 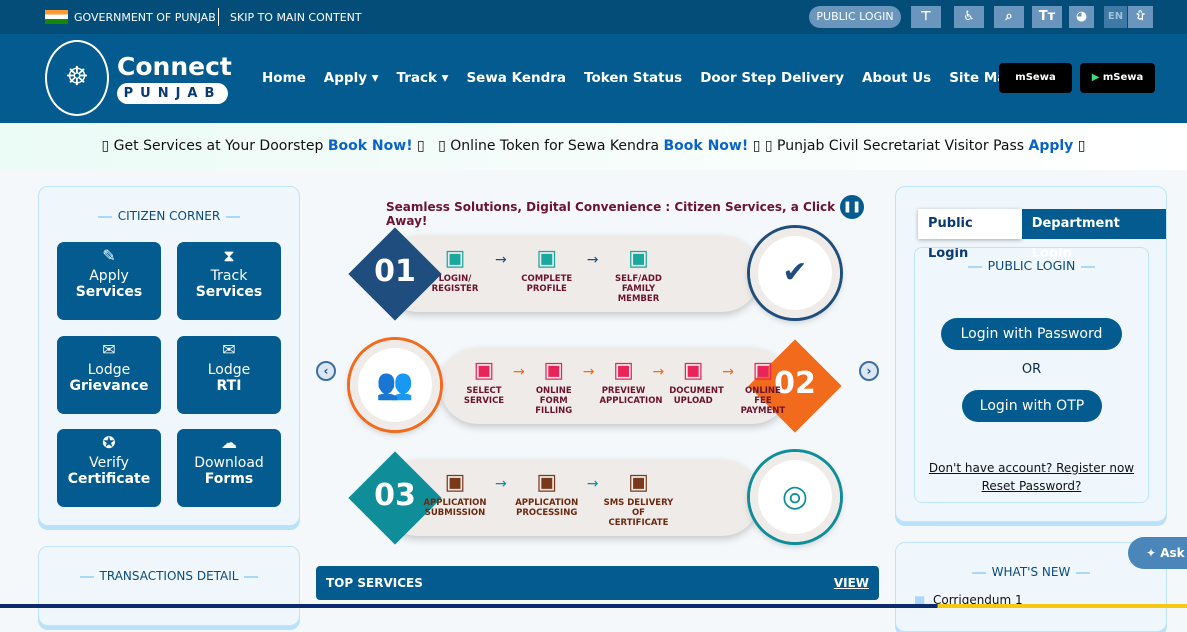 What do you see at coordinates (1032, 406) in the screenshot?
I see `login-with-otp-button: Login with OTP` at bounding box center [1032, 406].